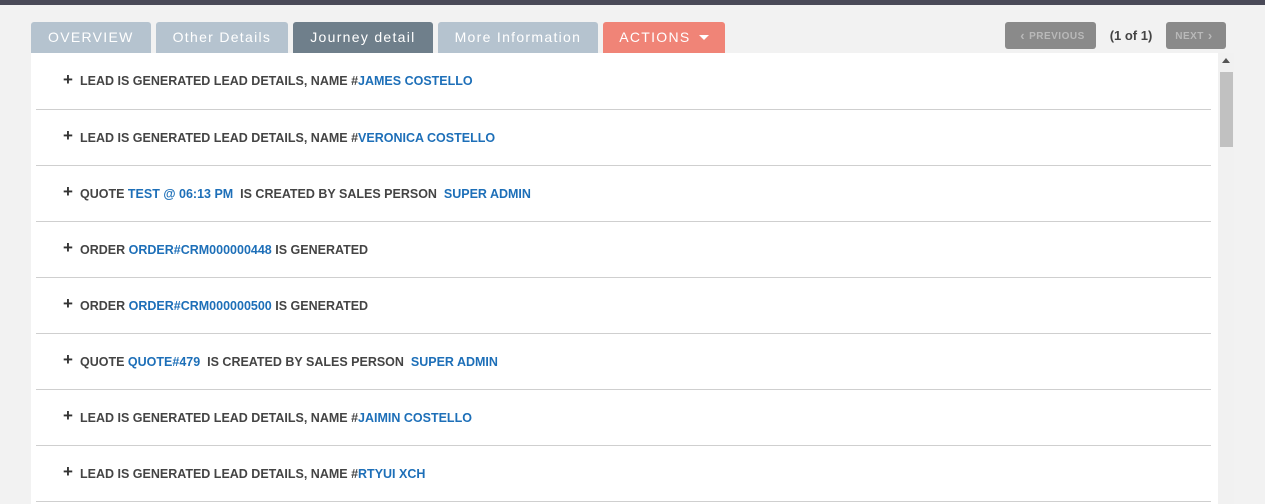 This screenshot has width=1265, height=504. Describe the element at coordinates (1023, 35) in the screenshot. I see `chevron-left-icon: ‹` at that location.